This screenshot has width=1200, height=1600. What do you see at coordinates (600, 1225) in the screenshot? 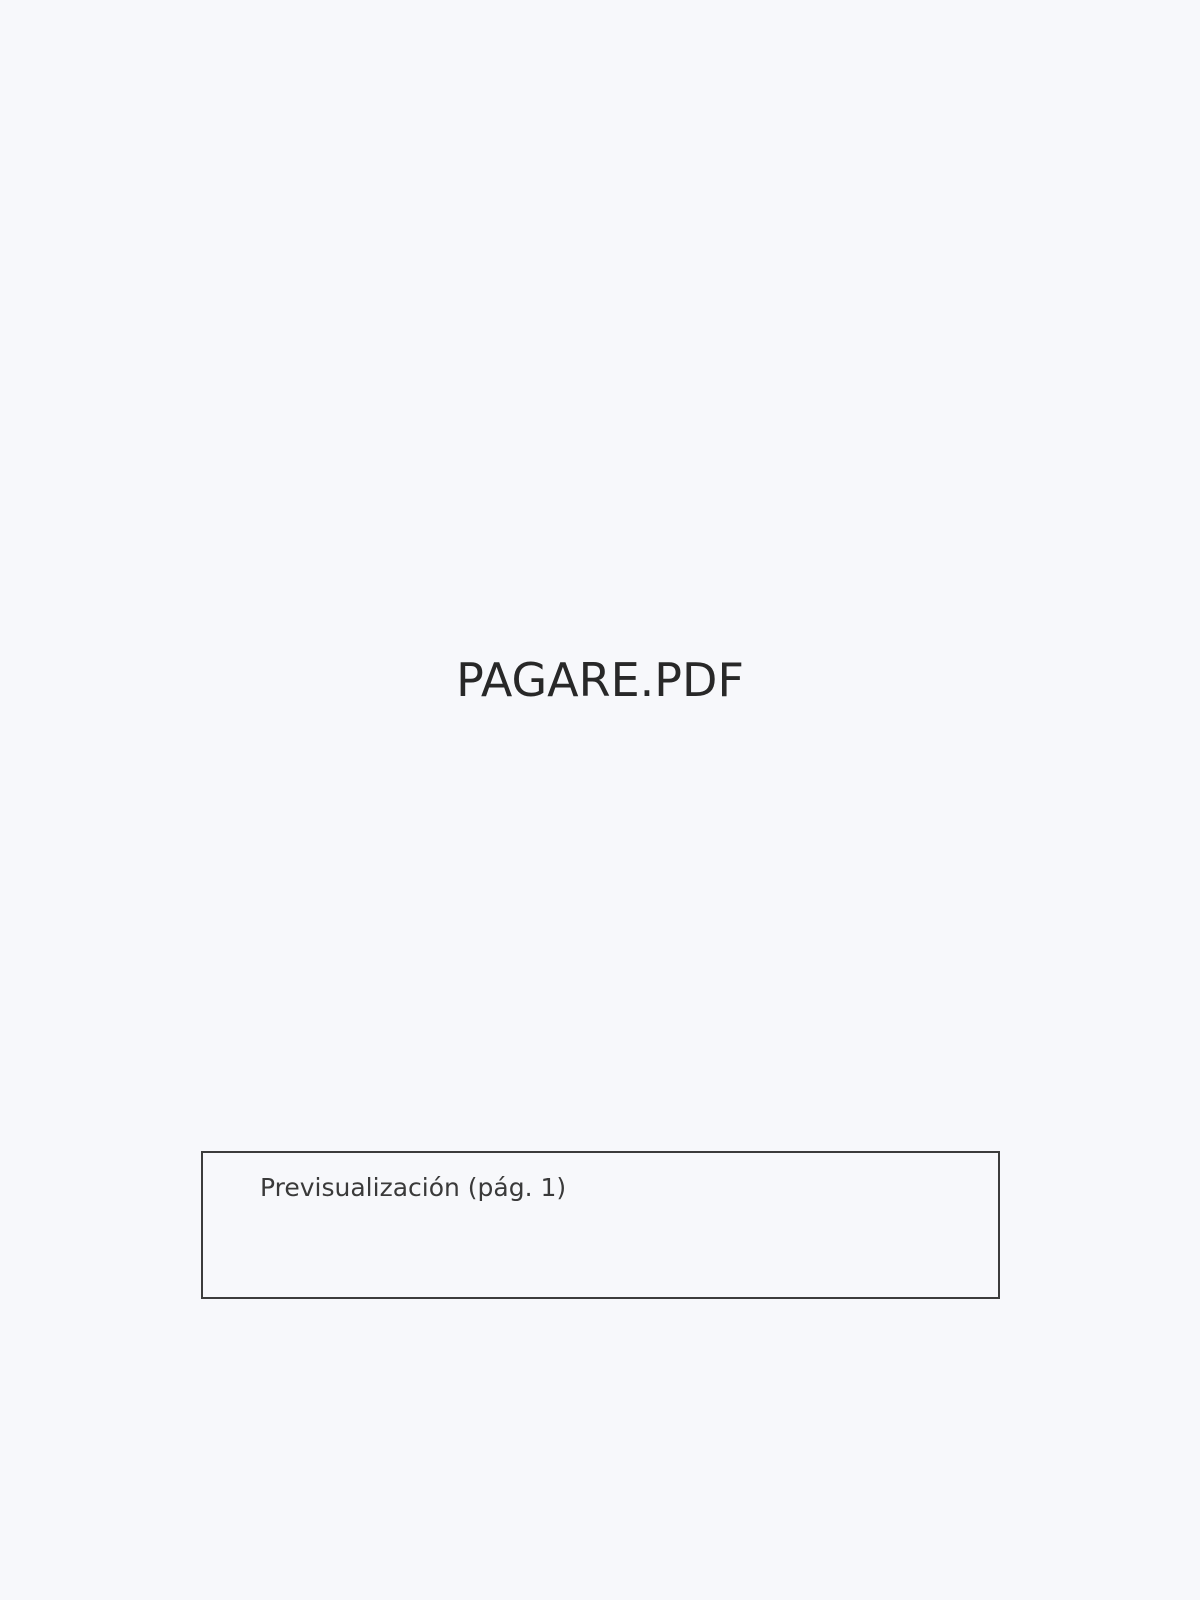
I see `page-preview-box: Previsualización (pág. 1)` at bounding box center [600, 1225].